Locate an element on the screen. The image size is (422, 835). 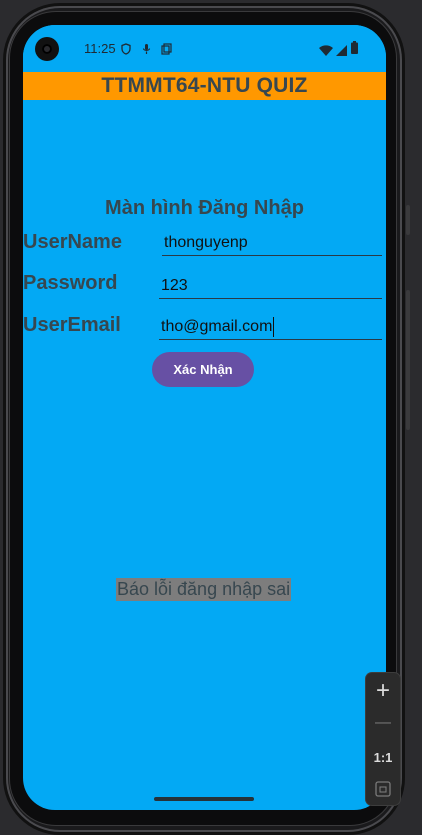
app-bar: TTMMT64-NTU QUIZ is located at coordinates (204, 86).